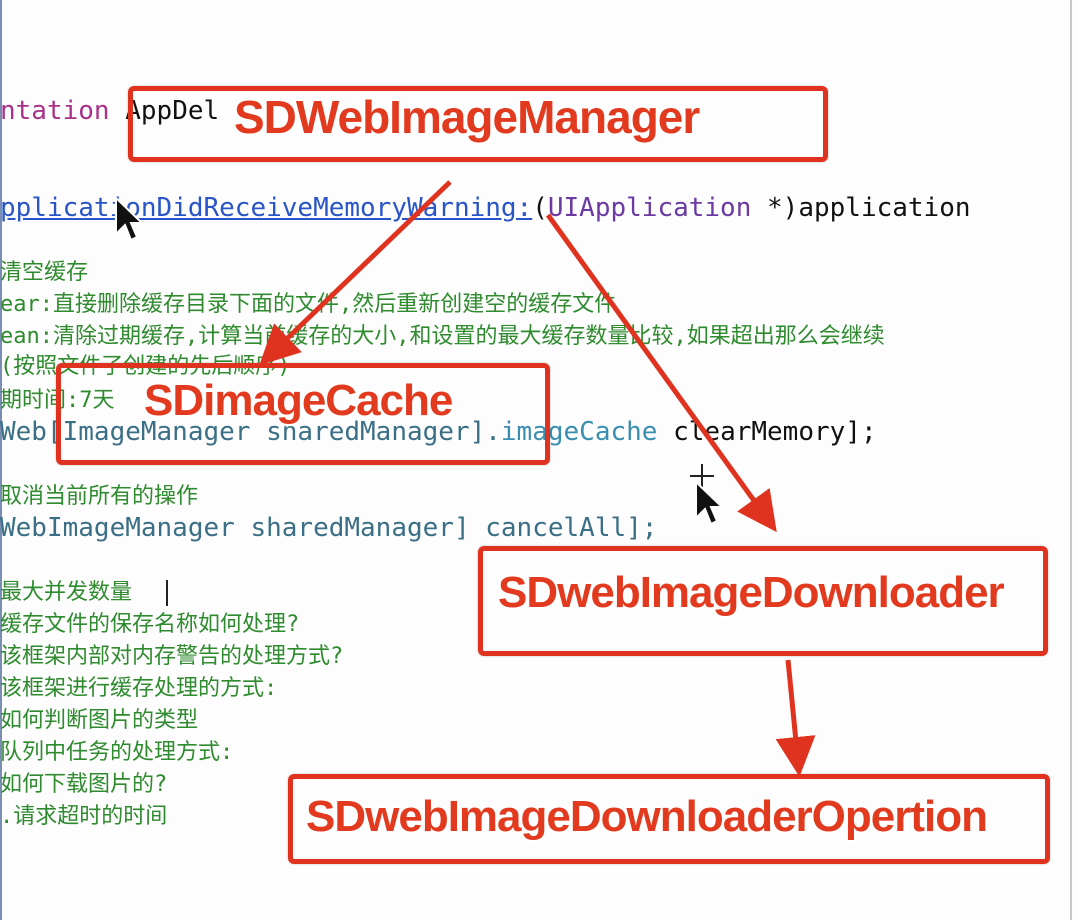  I want to click on arrow-downloader-to-operation, so click(795, 718).